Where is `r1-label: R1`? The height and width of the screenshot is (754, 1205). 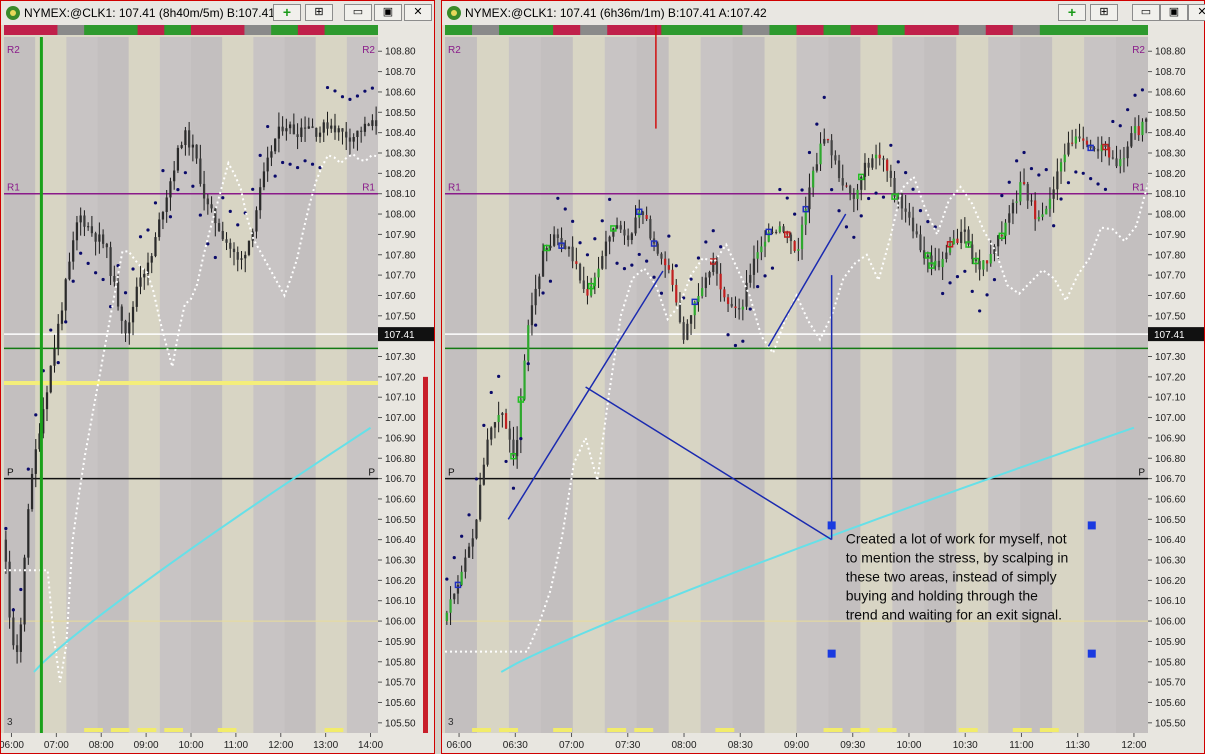
r1-label: R1 is located at coordinates (454, 188).